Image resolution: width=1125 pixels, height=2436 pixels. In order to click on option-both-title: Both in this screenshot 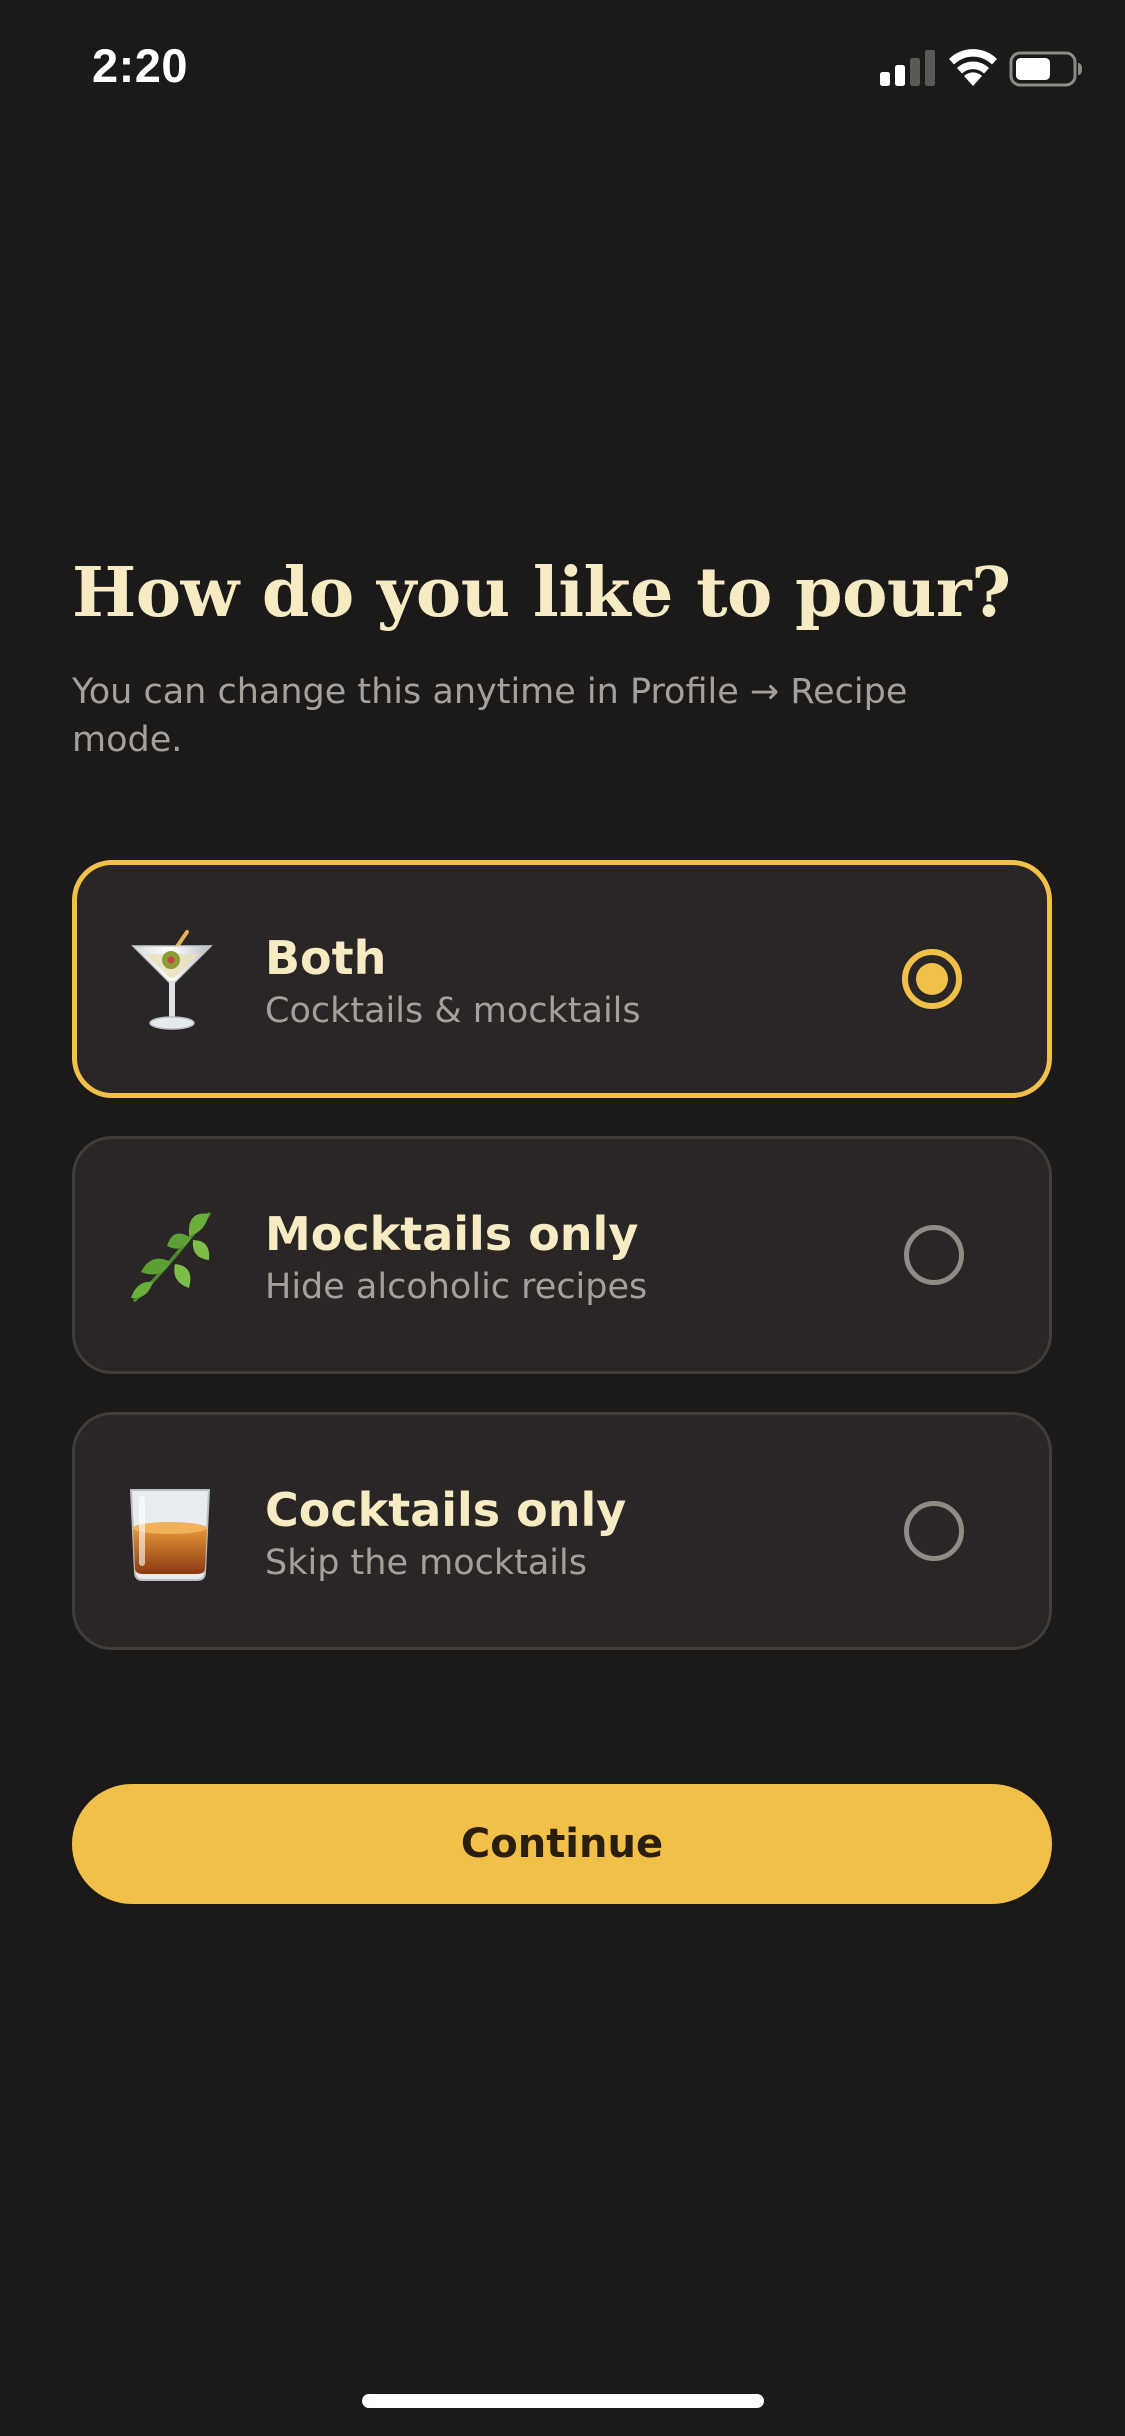, I will do `click(326, 958)`.